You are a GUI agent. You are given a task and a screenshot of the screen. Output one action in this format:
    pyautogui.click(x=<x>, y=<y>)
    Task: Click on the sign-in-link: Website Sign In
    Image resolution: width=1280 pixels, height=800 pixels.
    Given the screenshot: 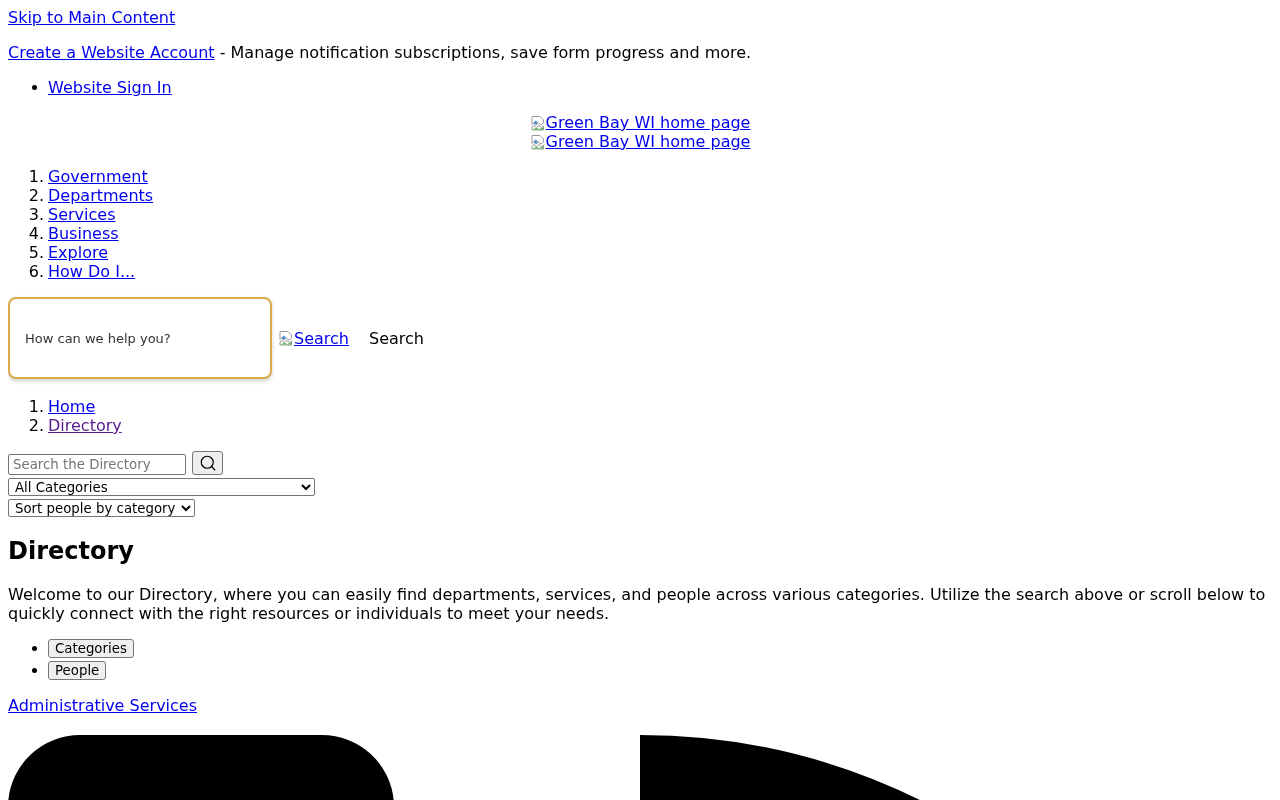 What is the action you would take?
    pyautogui.click(x=110, y=87)
    